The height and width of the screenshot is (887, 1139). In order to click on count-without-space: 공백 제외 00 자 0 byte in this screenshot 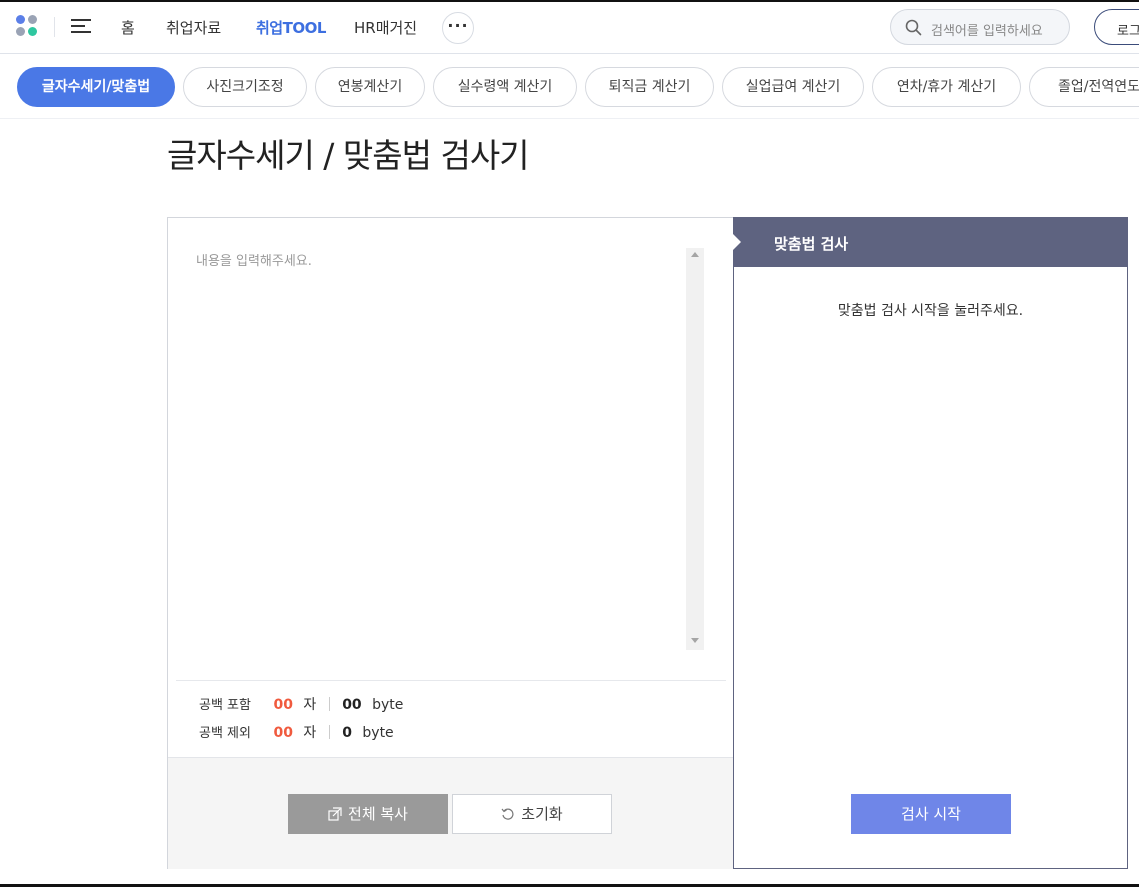, I will do `click(296, 732)`.